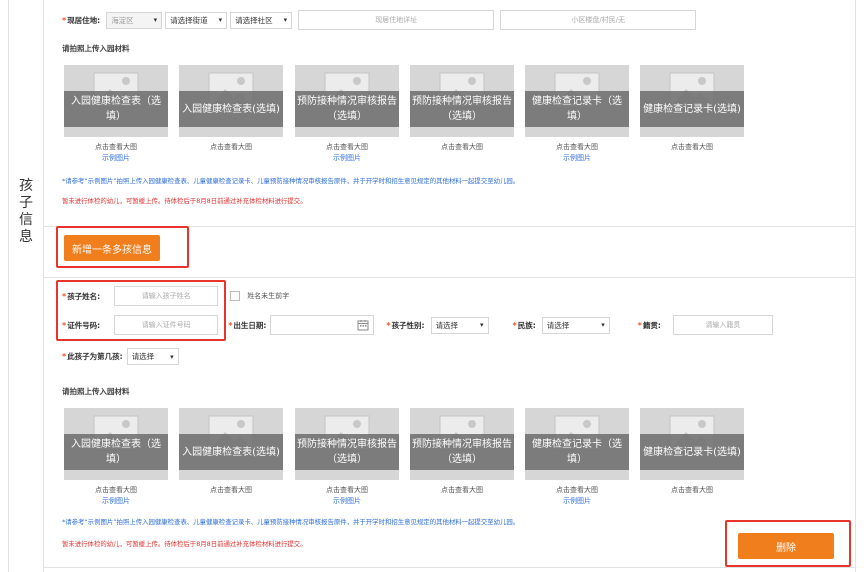 This screenshot has width=864, height=572. I want to click on native-label: 籍贯:, so click(651, 325).